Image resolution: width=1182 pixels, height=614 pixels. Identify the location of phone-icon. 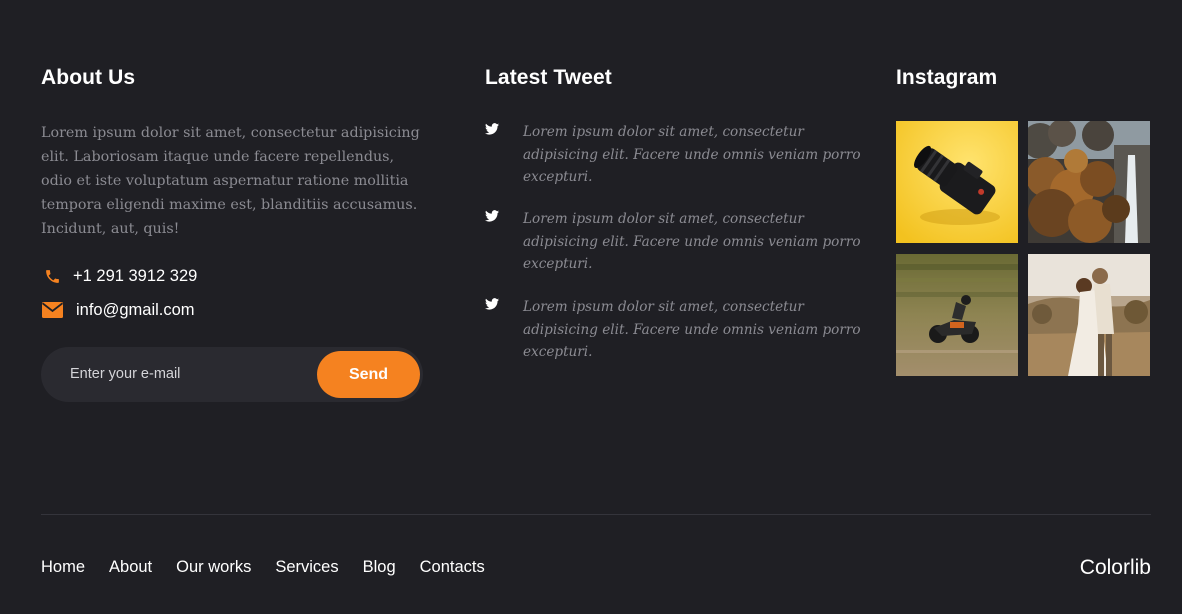
(52, 276).